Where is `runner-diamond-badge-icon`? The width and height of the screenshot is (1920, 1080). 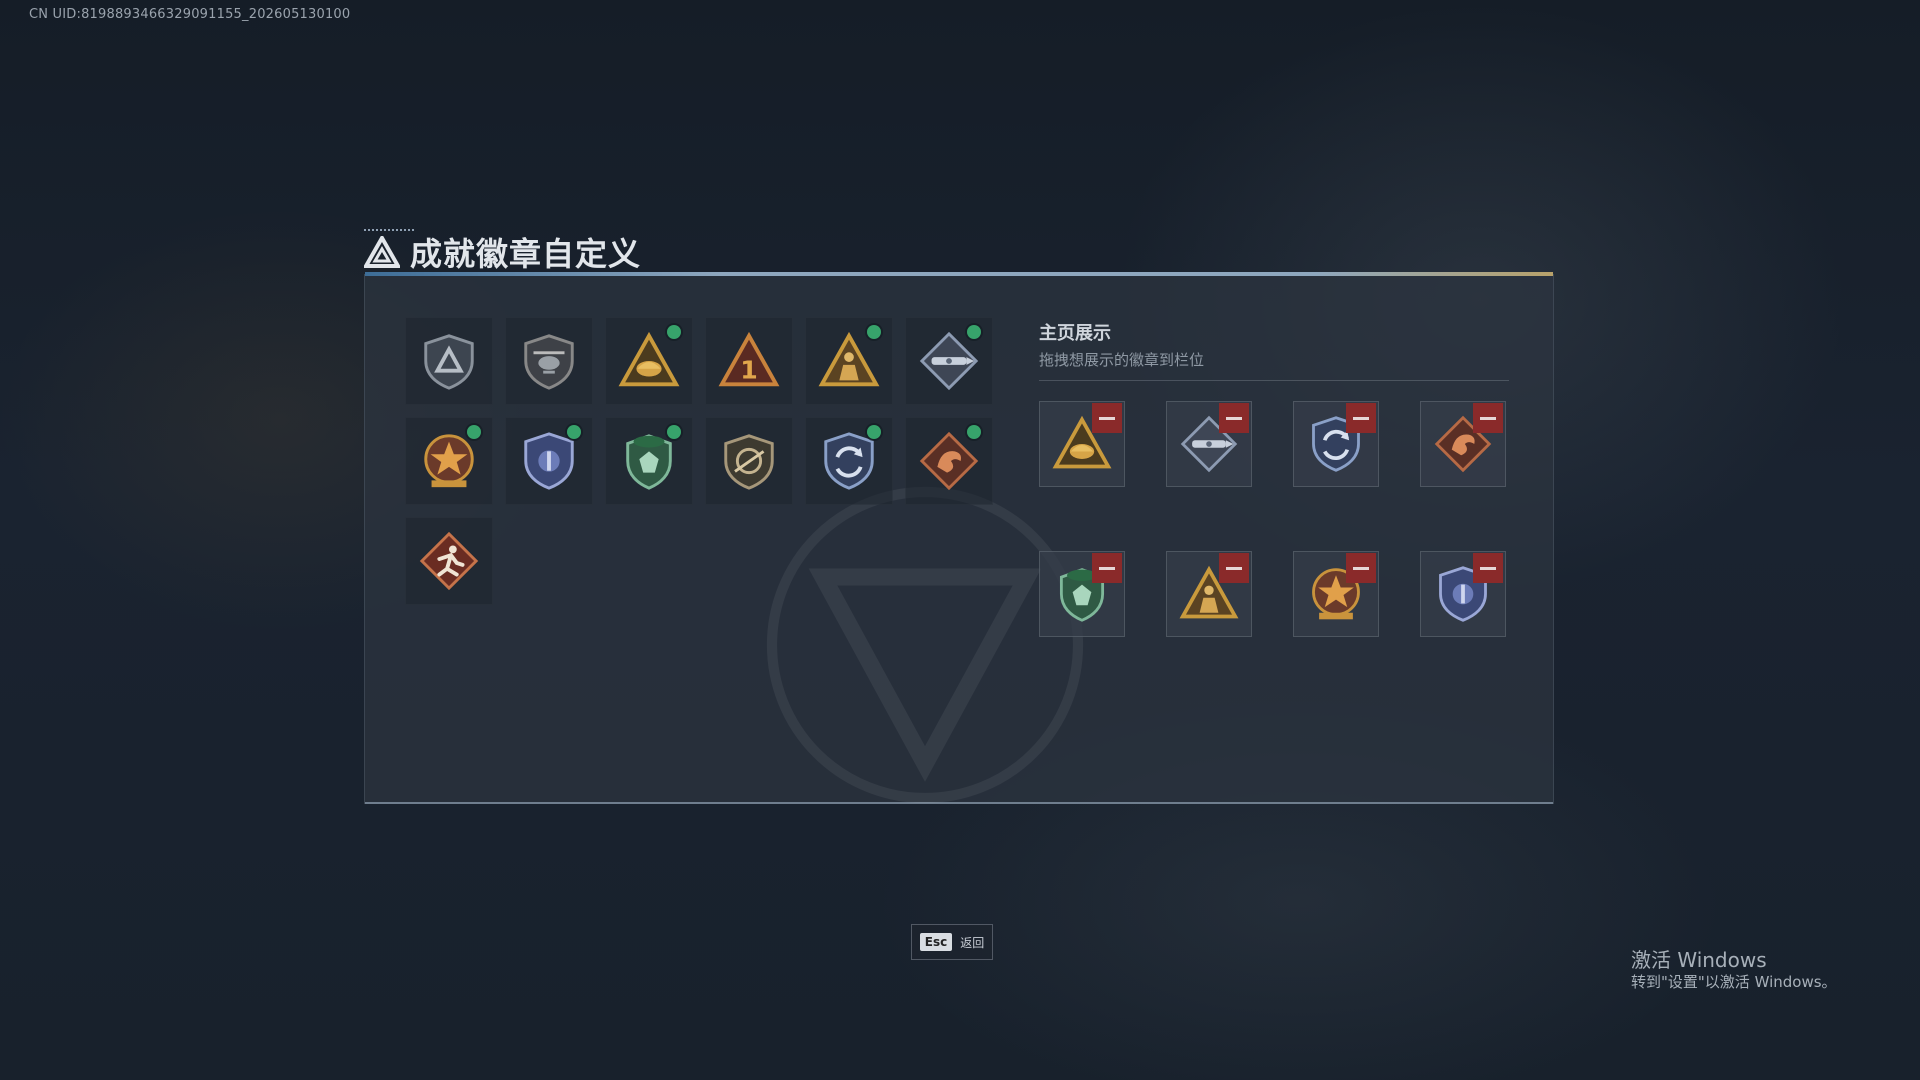 runner-diamond-badge-icon is located at coordinates (449, 561).